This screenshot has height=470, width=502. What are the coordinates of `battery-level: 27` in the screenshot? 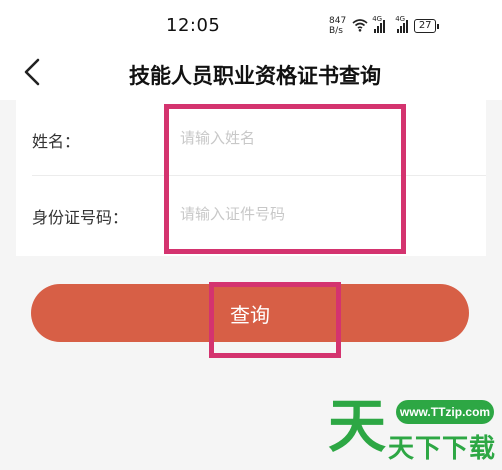 It's located at (425, 26).